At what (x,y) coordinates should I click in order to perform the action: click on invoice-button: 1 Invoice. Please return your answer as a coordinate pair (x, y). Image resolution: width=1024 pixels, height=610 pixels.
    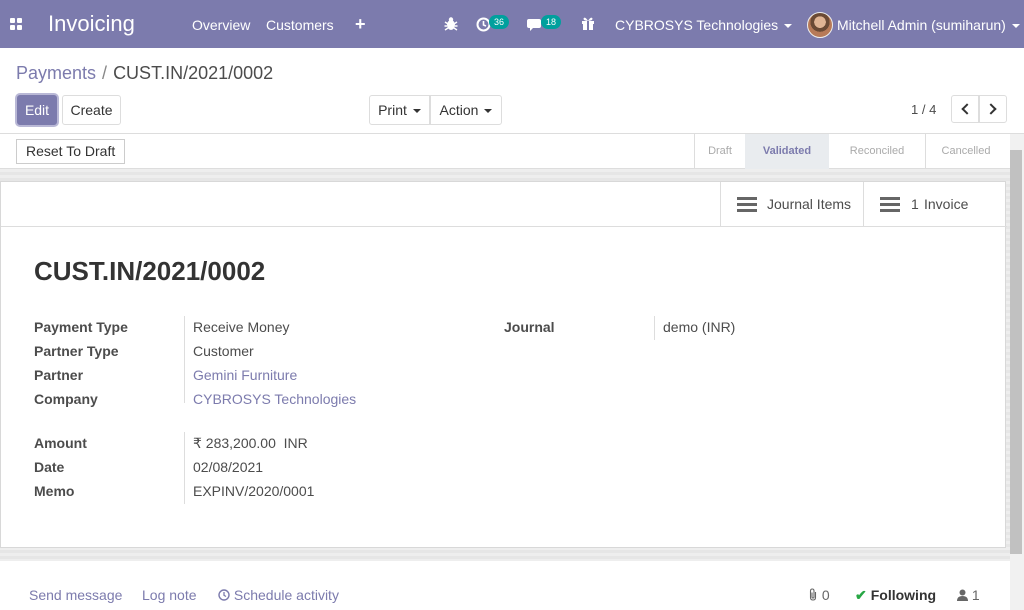
    Looking at the image, I should click on (935, 204).